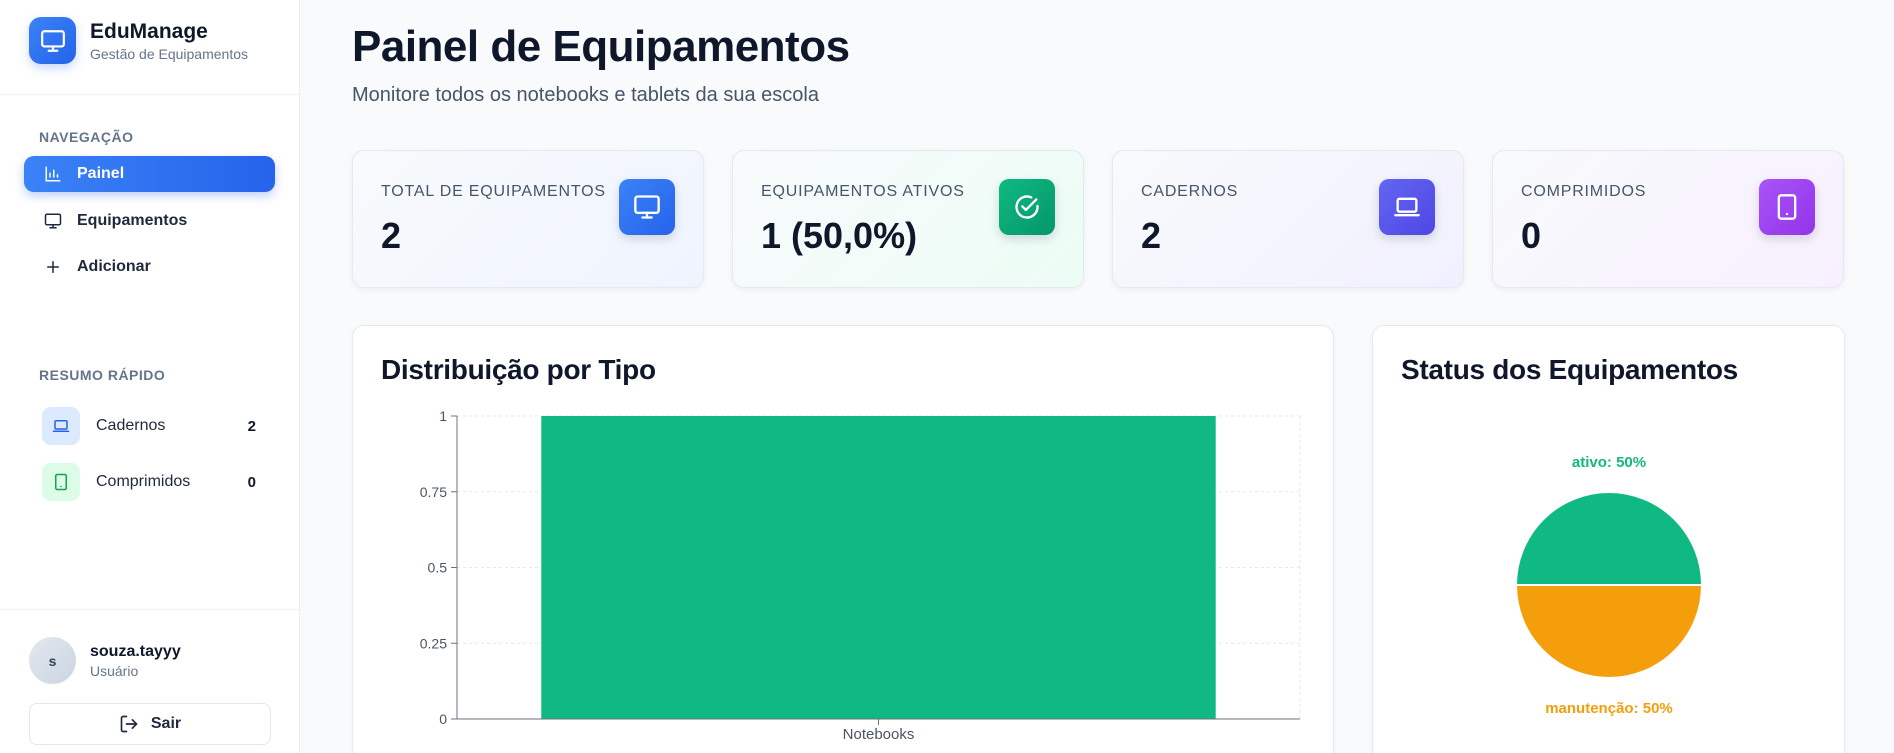 This screenshot has width=1894, height=753. I want to click on sidebar-item-adicionar: Adicionar, so click(149, 267).